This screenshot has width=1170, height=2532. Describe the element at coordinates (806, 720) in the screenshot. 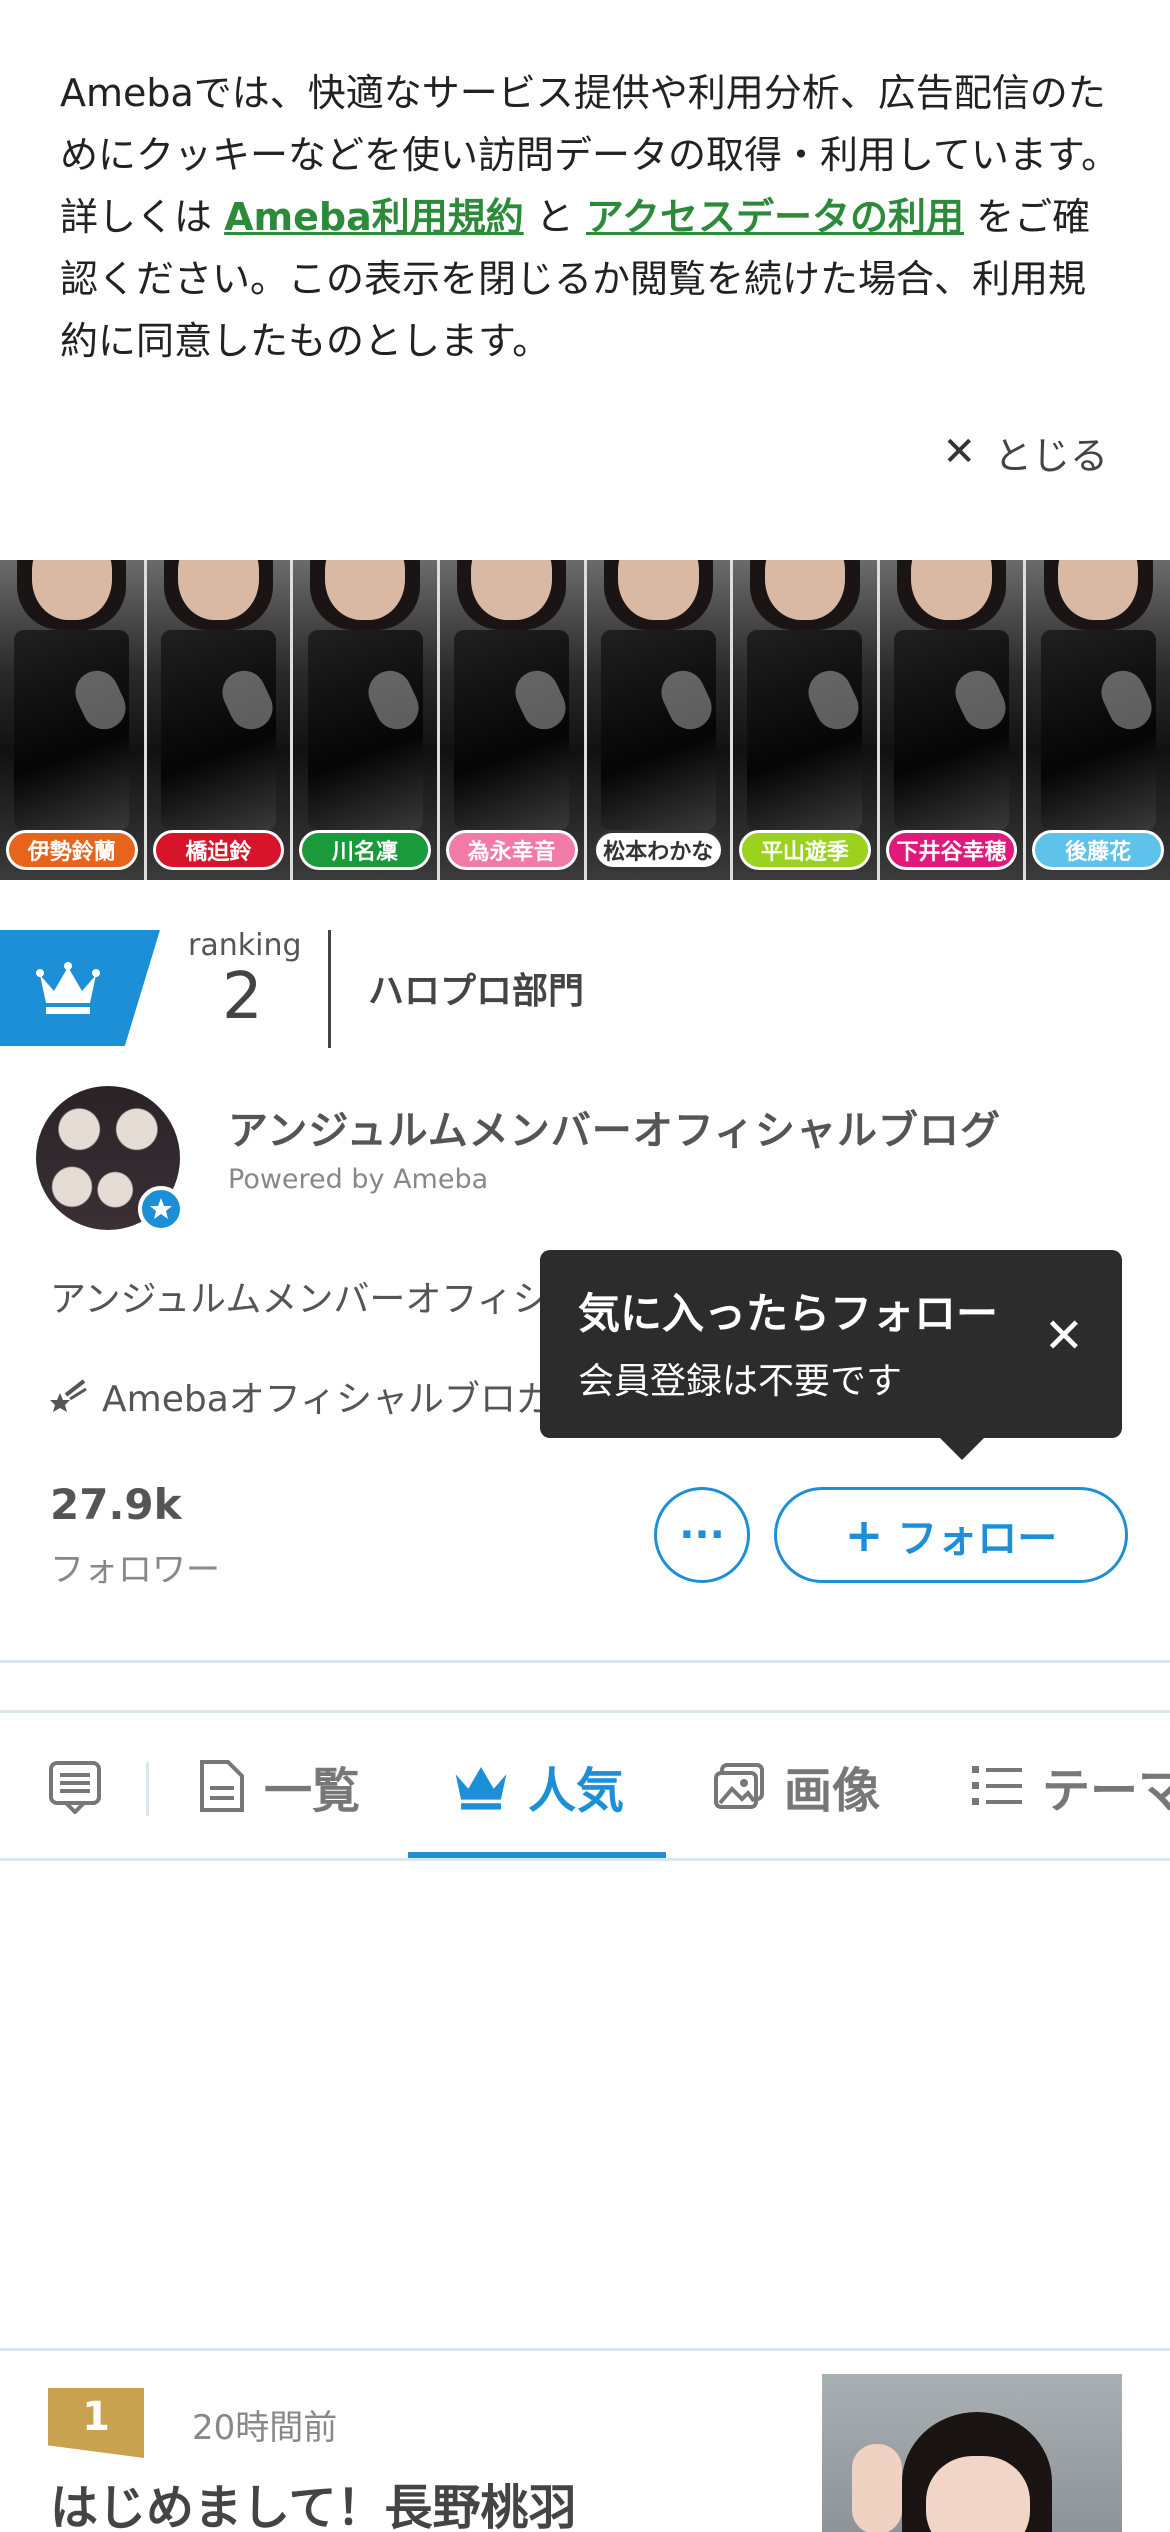

I see `member-photo: 平山遊季` at that location.